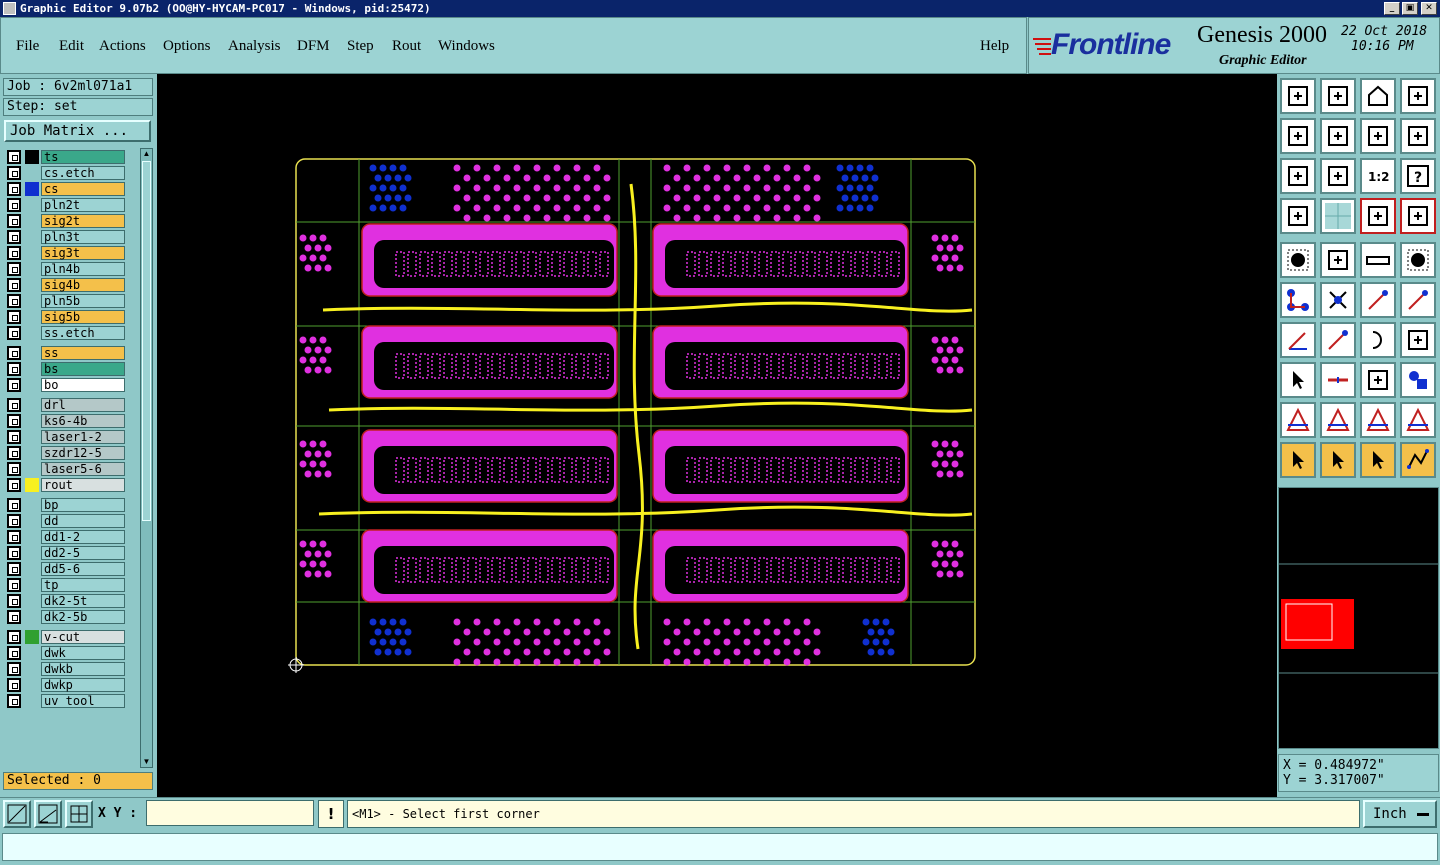  I want to click on help-tool: ?, so click(1418, 176).